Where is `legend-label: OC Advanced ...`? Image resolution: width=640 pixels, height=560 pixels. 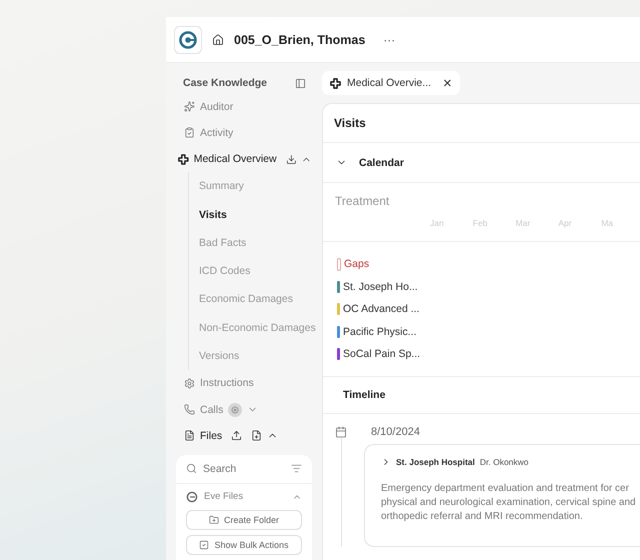 legend-label: OC Advanced ... is located at coordinates (381, 309).